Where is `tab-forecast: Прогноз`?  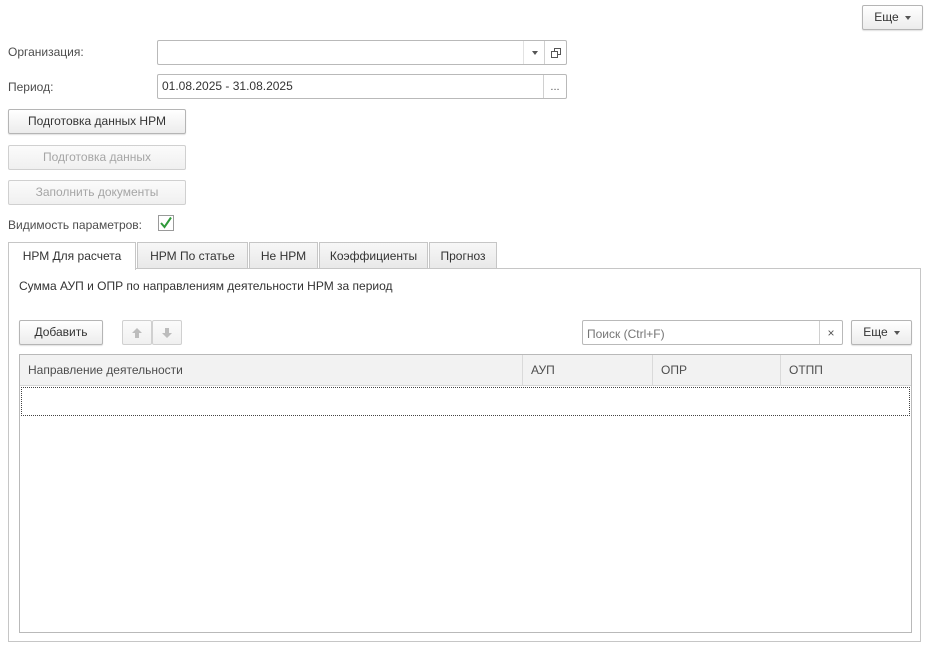 tab-forecast: Прогноз is located at coordinates (463, 255).